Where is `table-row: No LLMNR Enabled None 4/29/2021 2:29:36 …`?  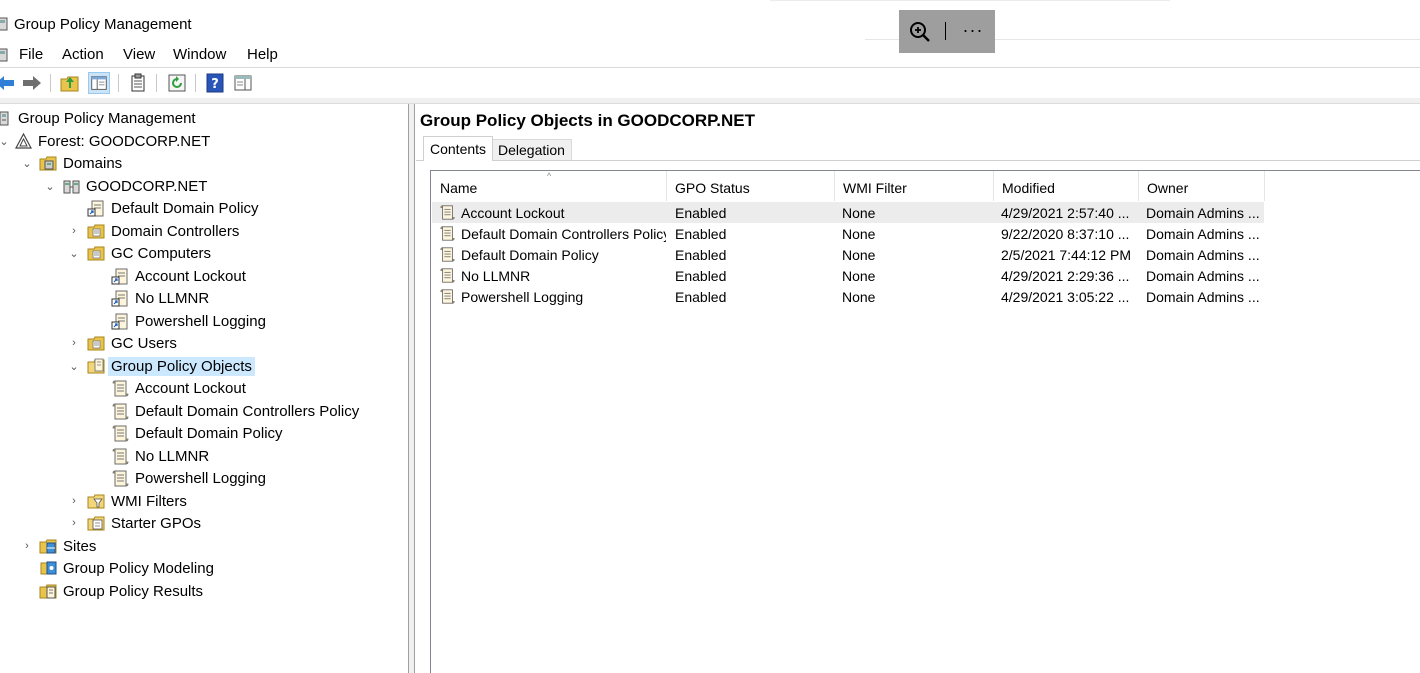
table-row: No LLMNR Enabled None 4/29/2021 2:29:36 … is located at coordinates (848, 275).